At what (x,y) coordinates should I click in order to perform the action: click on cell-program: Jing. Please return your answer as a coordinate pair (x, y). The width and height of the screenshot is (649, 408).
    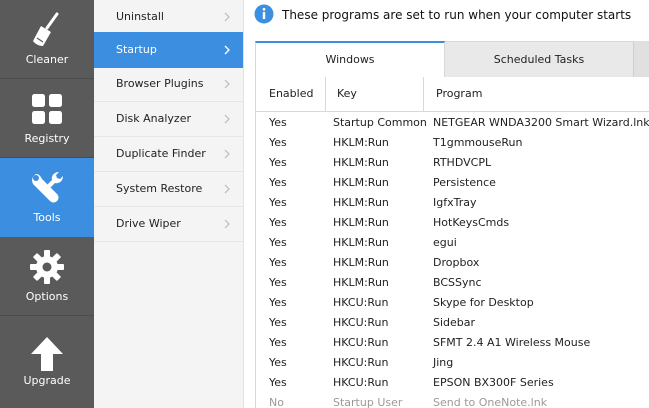
    Looking at the image, I should click on (443, 362).